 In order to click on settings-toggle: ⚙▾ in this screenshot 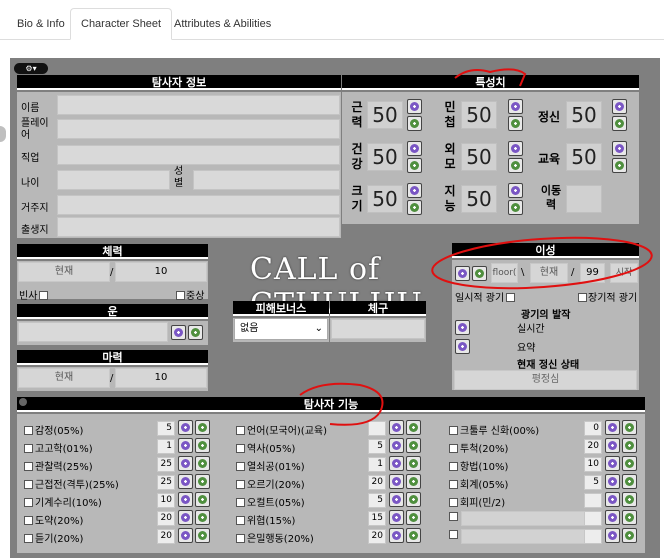, I will do `click(31, 68)`.